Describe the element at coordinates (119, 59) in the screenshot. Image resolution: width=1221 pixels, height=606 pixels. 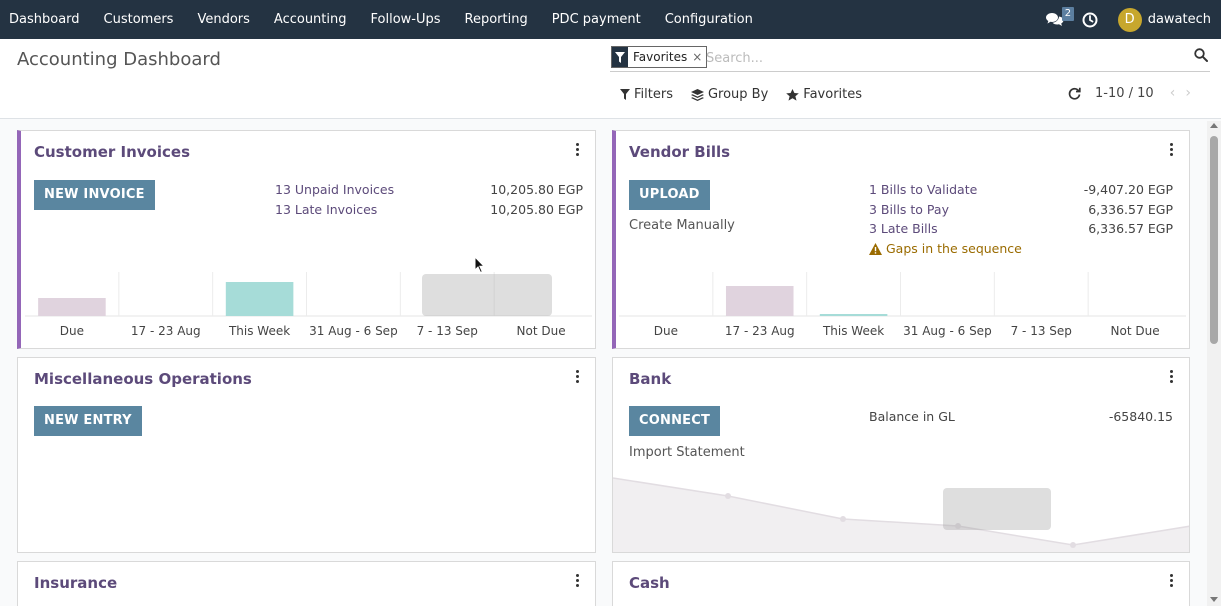
I see `page-title: Accounting Dashboard` at that location.